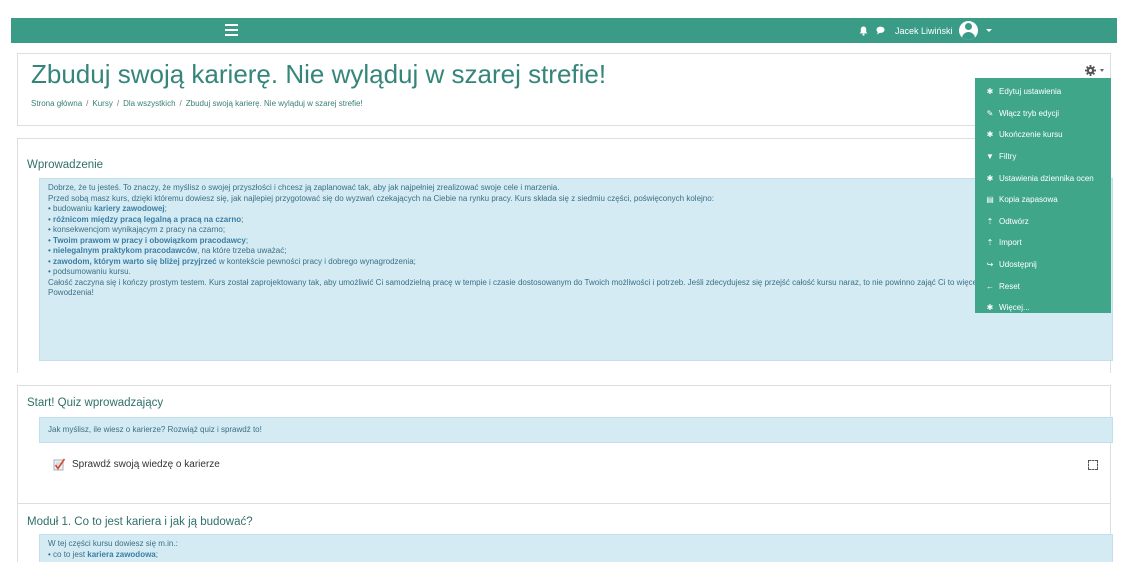 This screenshot has height=562, width=1128. What do you see at coordinates (71, 292) in the screenshot?
I see `intro-paragraph: Powodzenia!` at bounding box center [71, 292].